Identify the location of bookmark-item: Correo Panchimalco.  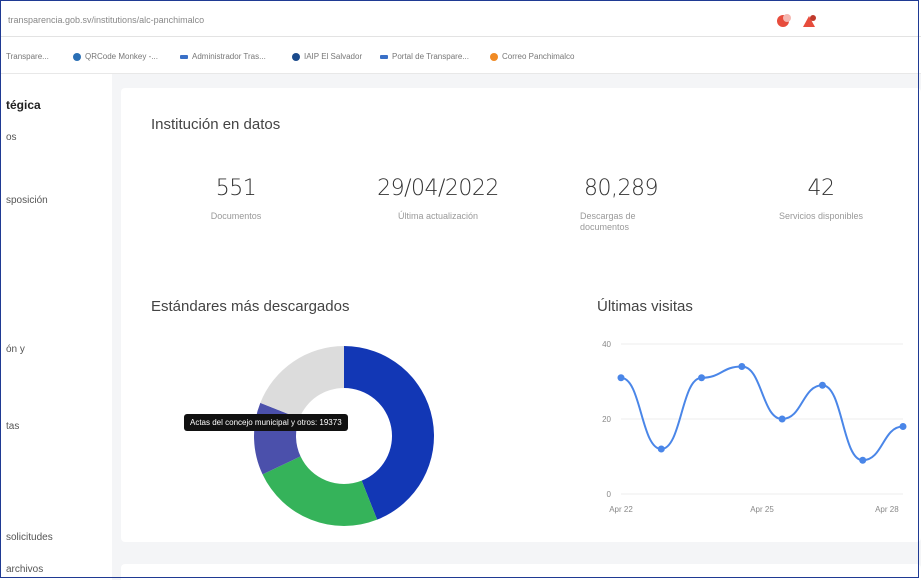
(532, 56).